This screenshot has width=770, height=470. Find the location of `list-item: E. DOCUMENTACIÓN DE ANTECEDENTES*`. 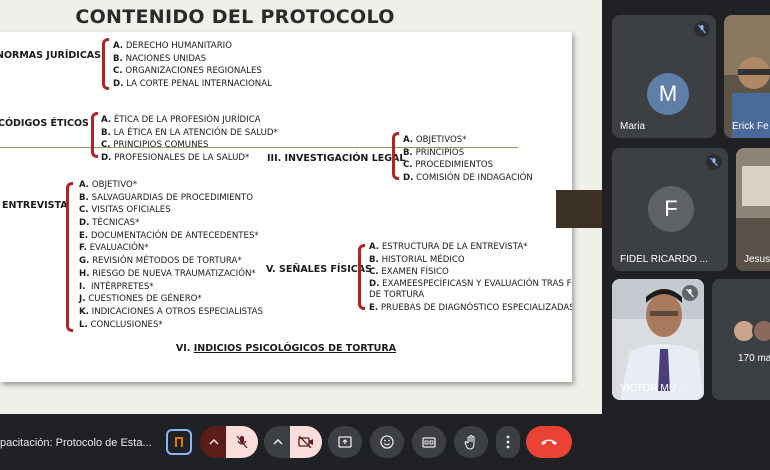

list-item: E. DOCUMENTACIÓN DE ANTECEDENTES* is located at coordinates (169, 235).